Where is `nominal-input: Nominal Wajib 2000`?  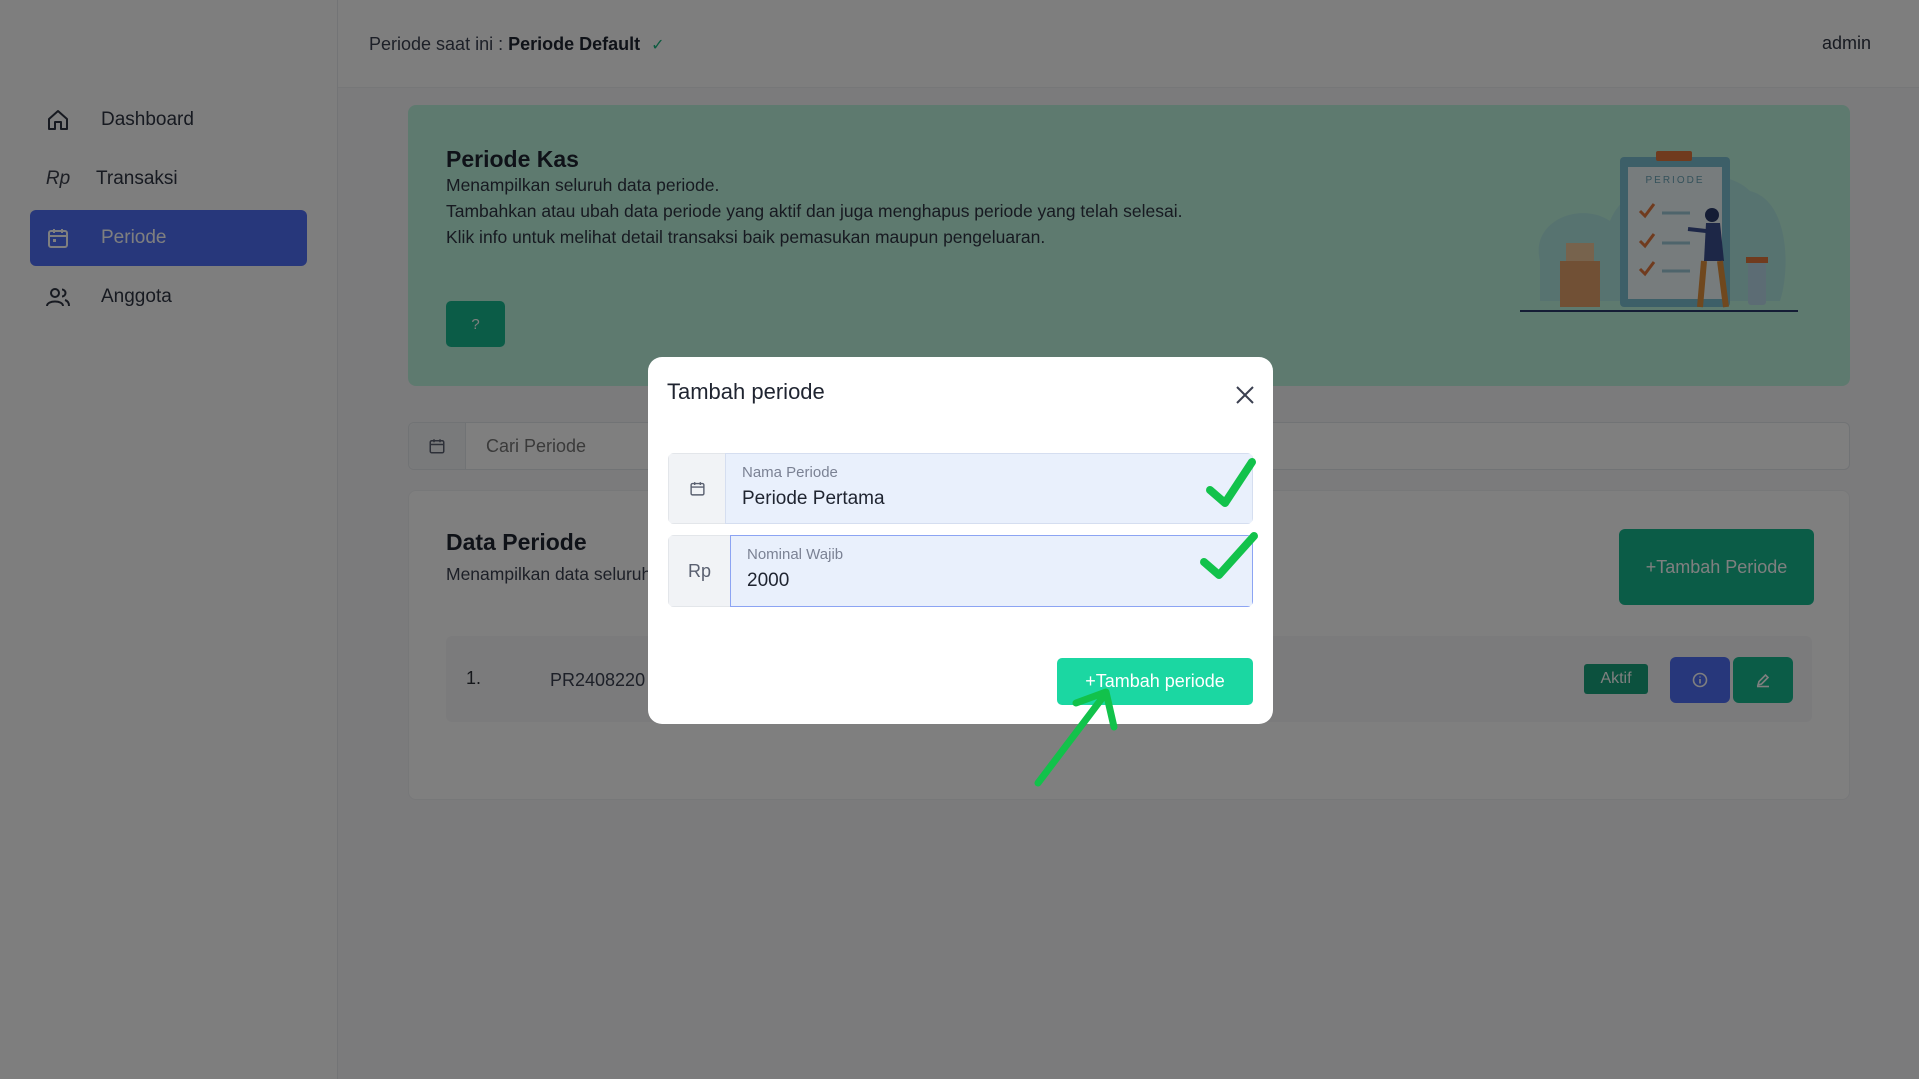 nominal-input: Nominal Wajib 2000 is located at coordinates (991, 571).